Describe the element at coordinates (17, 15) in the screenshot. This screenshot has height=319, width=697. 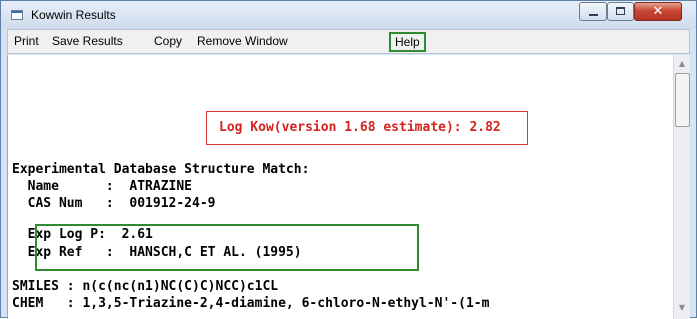
I see `app-icon` at that location.